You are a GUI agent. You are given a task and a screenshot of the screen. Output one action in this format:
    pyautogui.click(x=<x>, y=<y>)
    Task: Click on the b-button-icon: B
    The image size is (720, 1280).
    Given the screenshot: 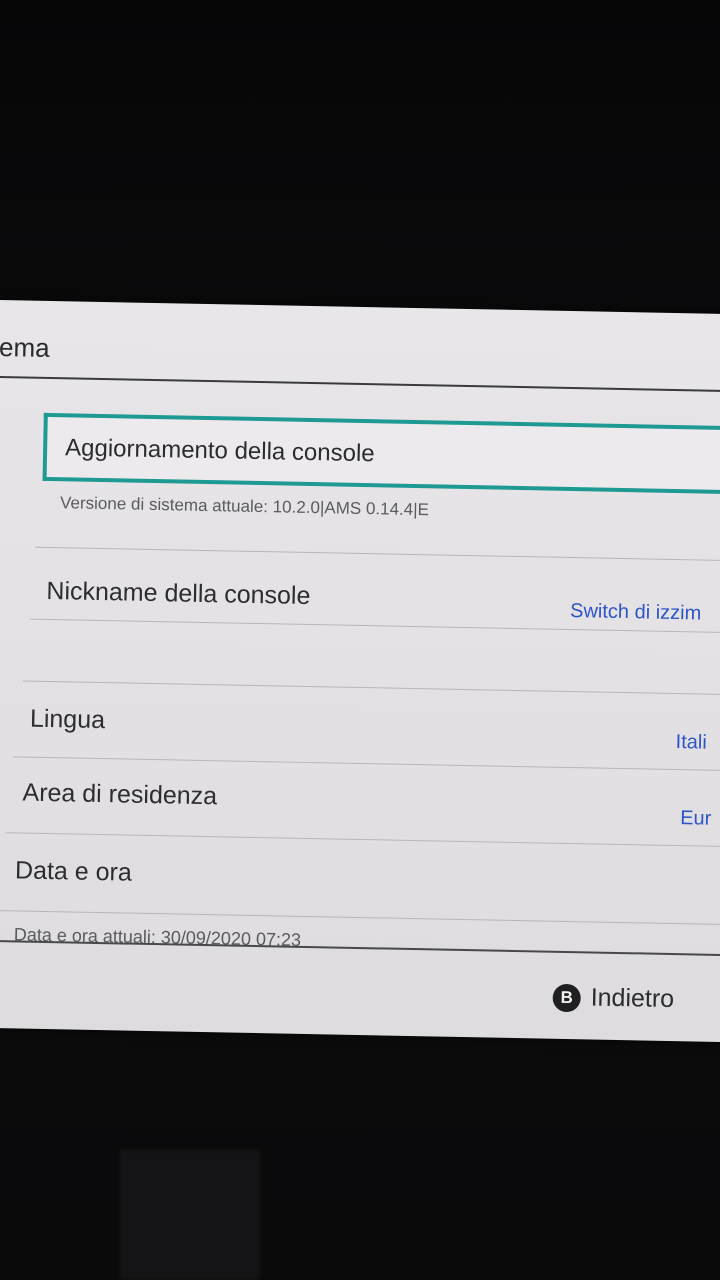 What is the action you would take?
    pyautogui.click(x=566, y=997)
    